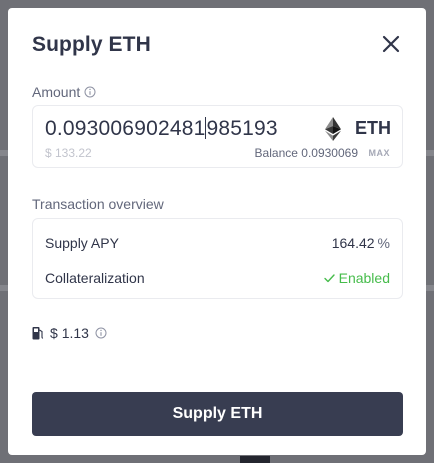 The width and height of the screenshot is (434, 463). I want to click on supply-apy-value: 164.42%, so click(361, 243).